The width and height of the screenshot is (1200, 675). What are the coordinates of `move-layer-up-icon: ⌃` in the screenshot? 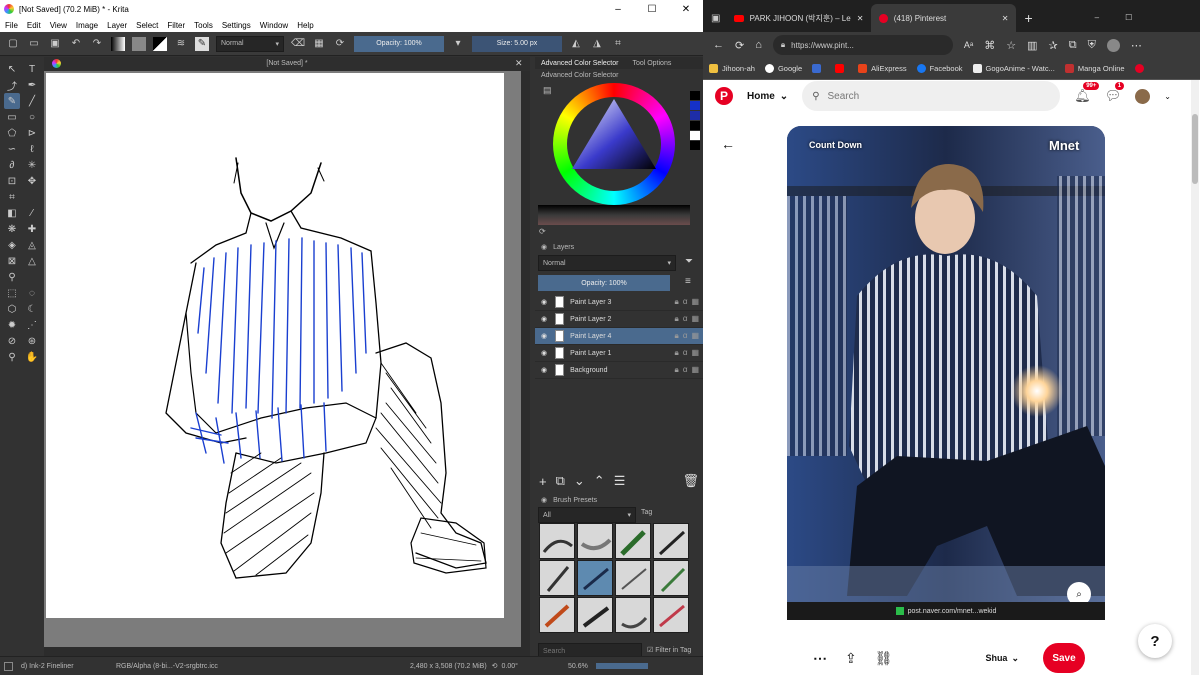 It's located at (599, 481).